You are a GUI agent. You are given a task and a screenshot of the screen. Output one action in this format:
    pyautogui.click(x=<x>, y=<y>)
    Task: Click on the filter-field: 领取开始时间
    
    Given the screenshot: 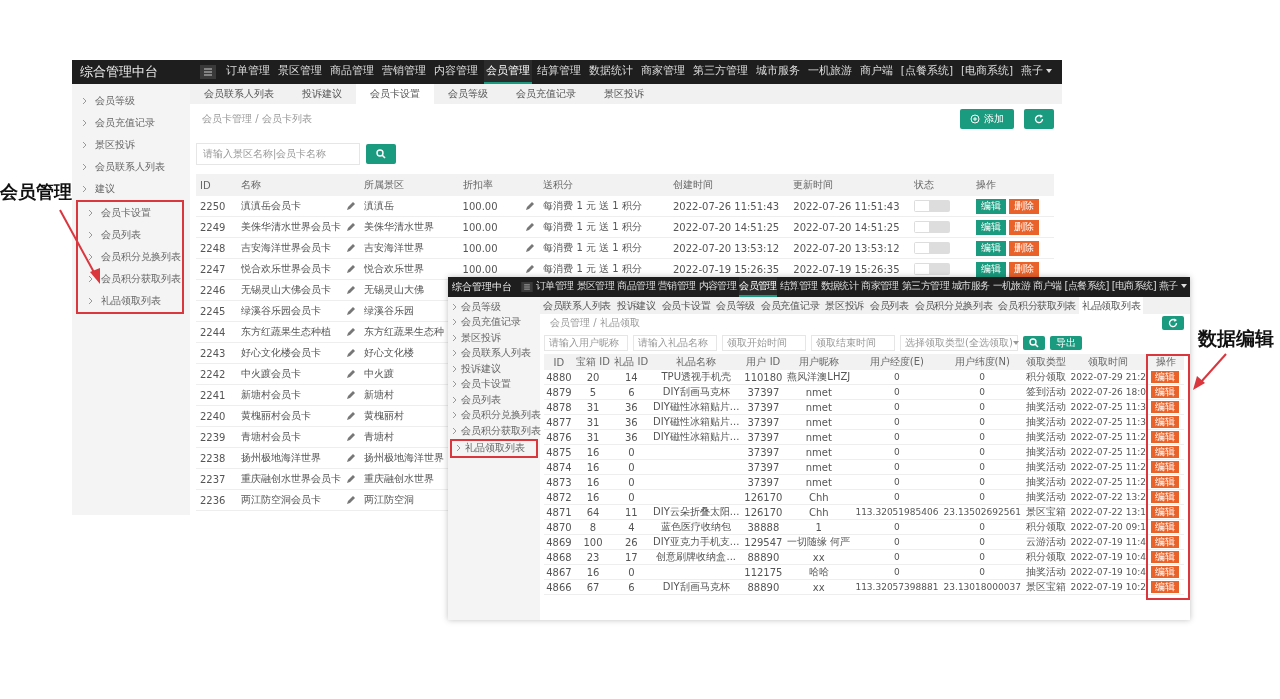 What is the action you would take?
    pyautogui.click(x=764, y=343)
    